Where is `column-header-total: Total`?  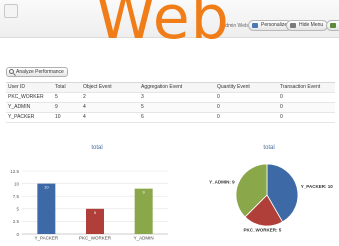 column-header-total: Total is located at coordinates (60, 87).